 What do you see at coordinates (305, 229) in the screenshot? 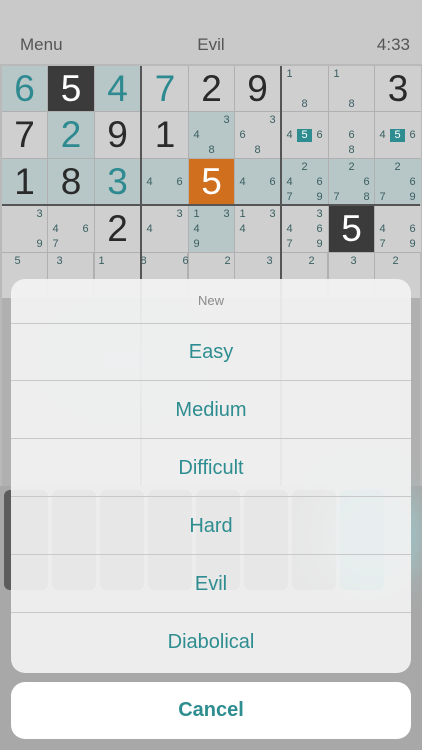
I see `sudoku-cell: 3 4 6 7 9` at bounding box center [305, 229].